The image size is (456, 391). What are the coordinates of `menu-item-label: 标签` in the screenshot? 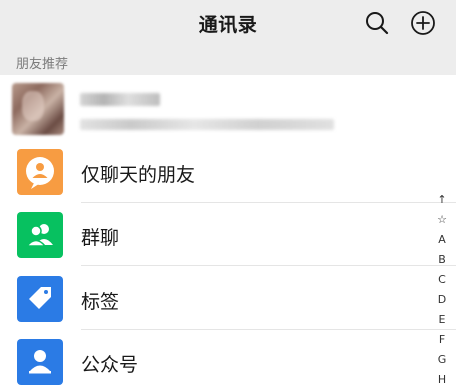 It's located at (100, 302).